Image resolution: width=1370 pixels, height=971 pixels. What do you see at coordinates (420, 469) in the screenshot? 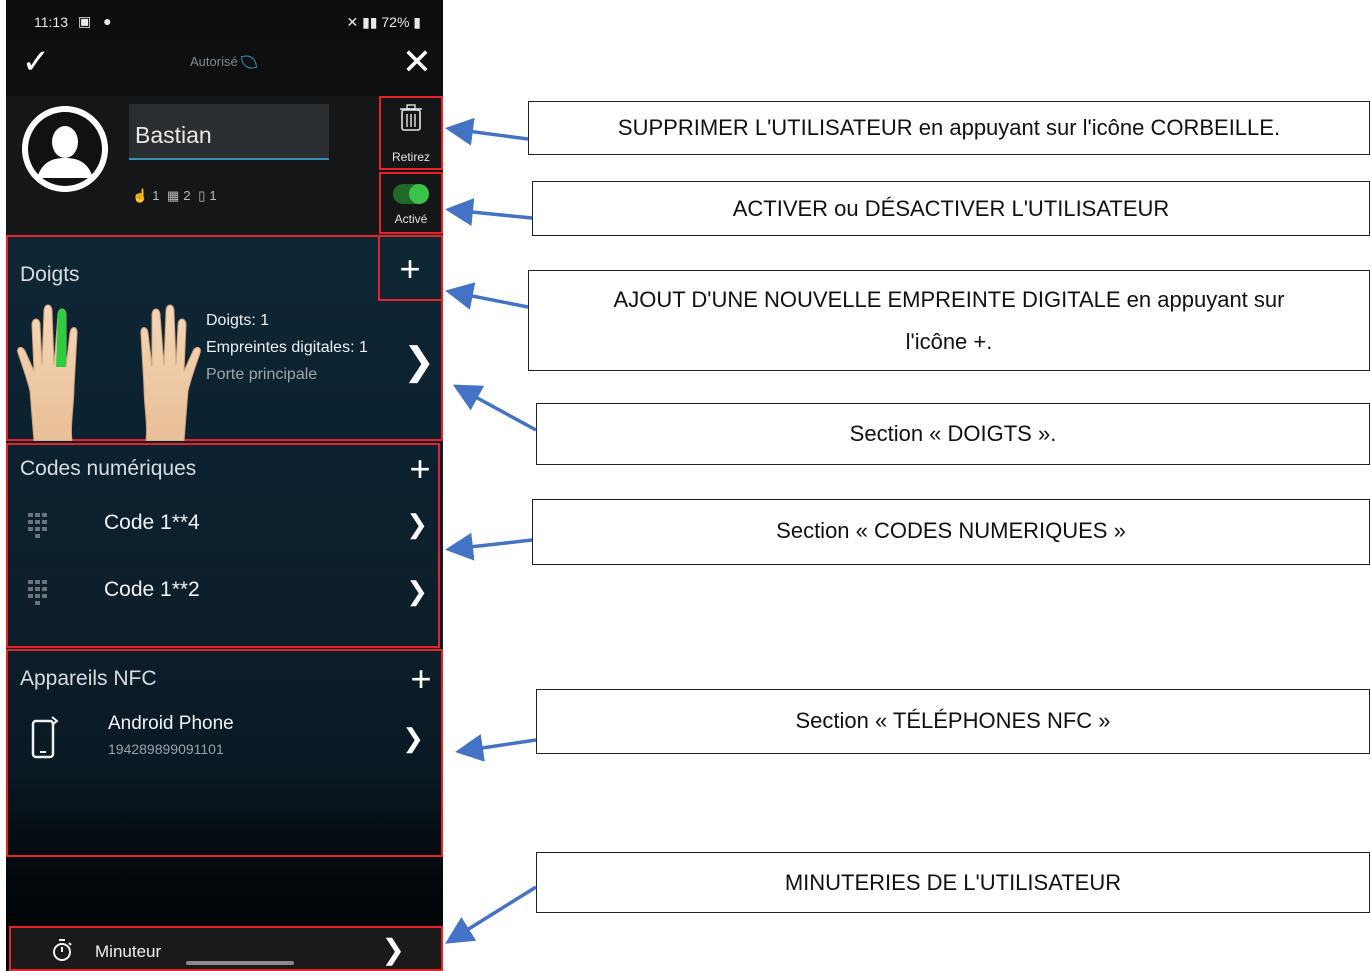
I see `add-code-plus-icon: +` at bounding box center [420, 469].